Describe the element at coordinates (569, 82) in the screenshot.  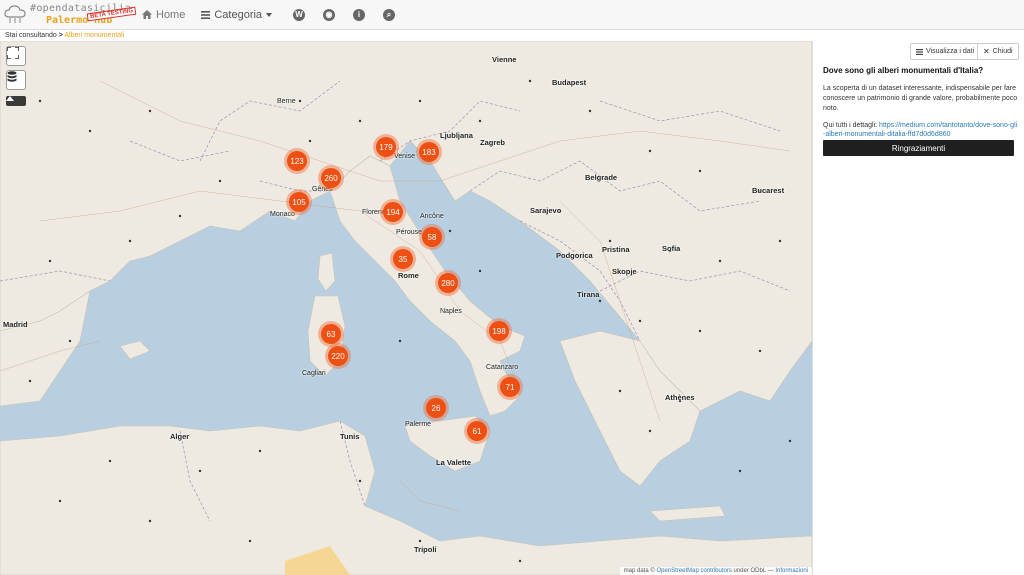
I see `city-label: Budapest` at that location.